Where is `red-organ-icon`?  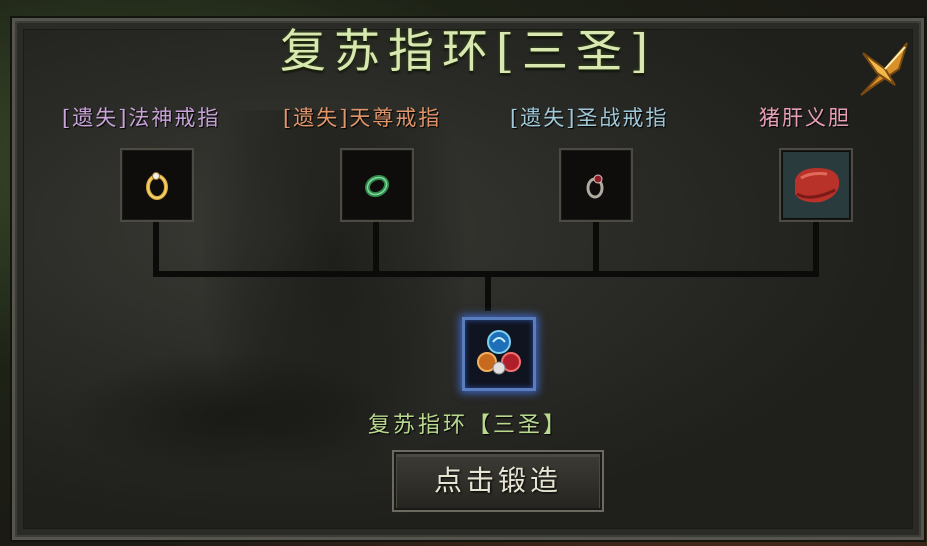
red-organ-icon is located at coordinates (816, 185).